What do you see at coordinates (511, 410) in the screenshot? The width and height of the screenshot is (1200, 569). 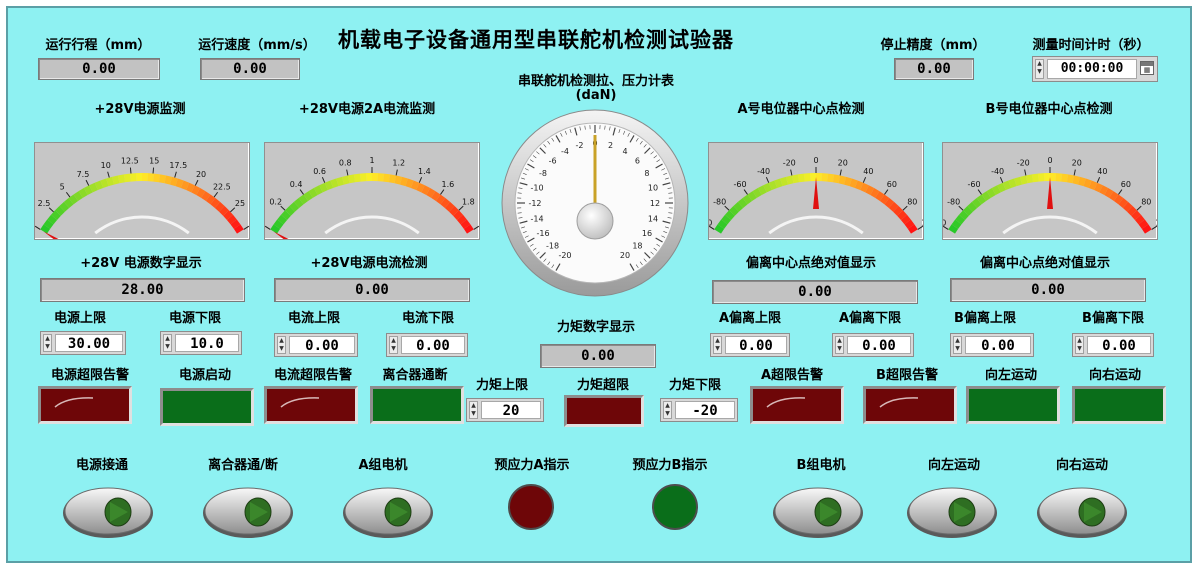 I see `torque-upper-input: 20` at bounding box center [511, 410].